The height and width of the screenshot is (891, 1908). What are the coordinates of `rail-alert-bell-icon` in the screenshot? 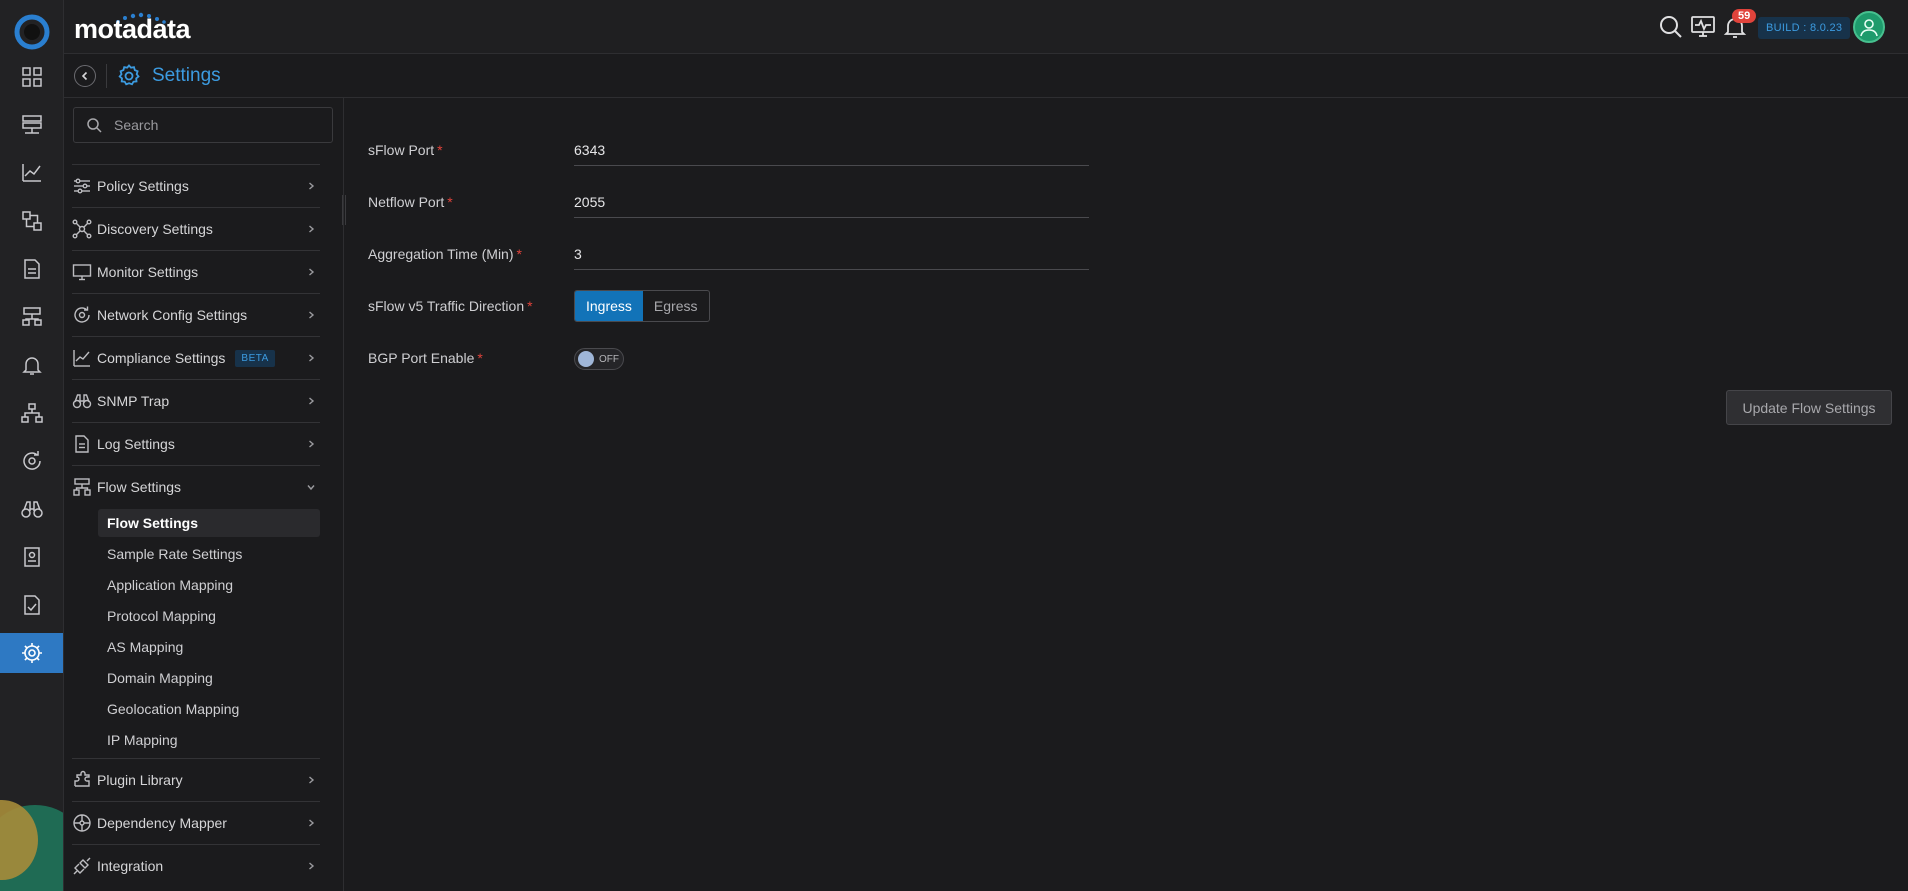 It's located at (31, 365).